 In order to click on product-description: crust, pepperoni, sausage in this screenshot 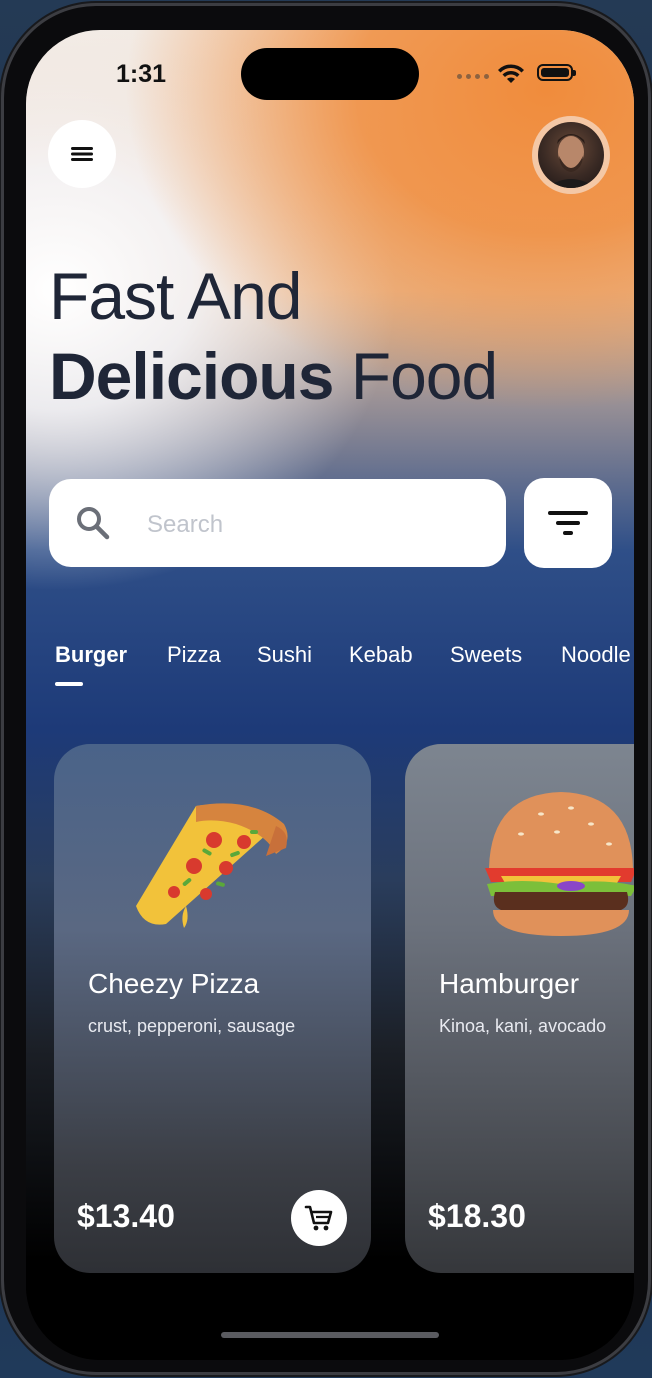, I will do `click(192, 1026)`.